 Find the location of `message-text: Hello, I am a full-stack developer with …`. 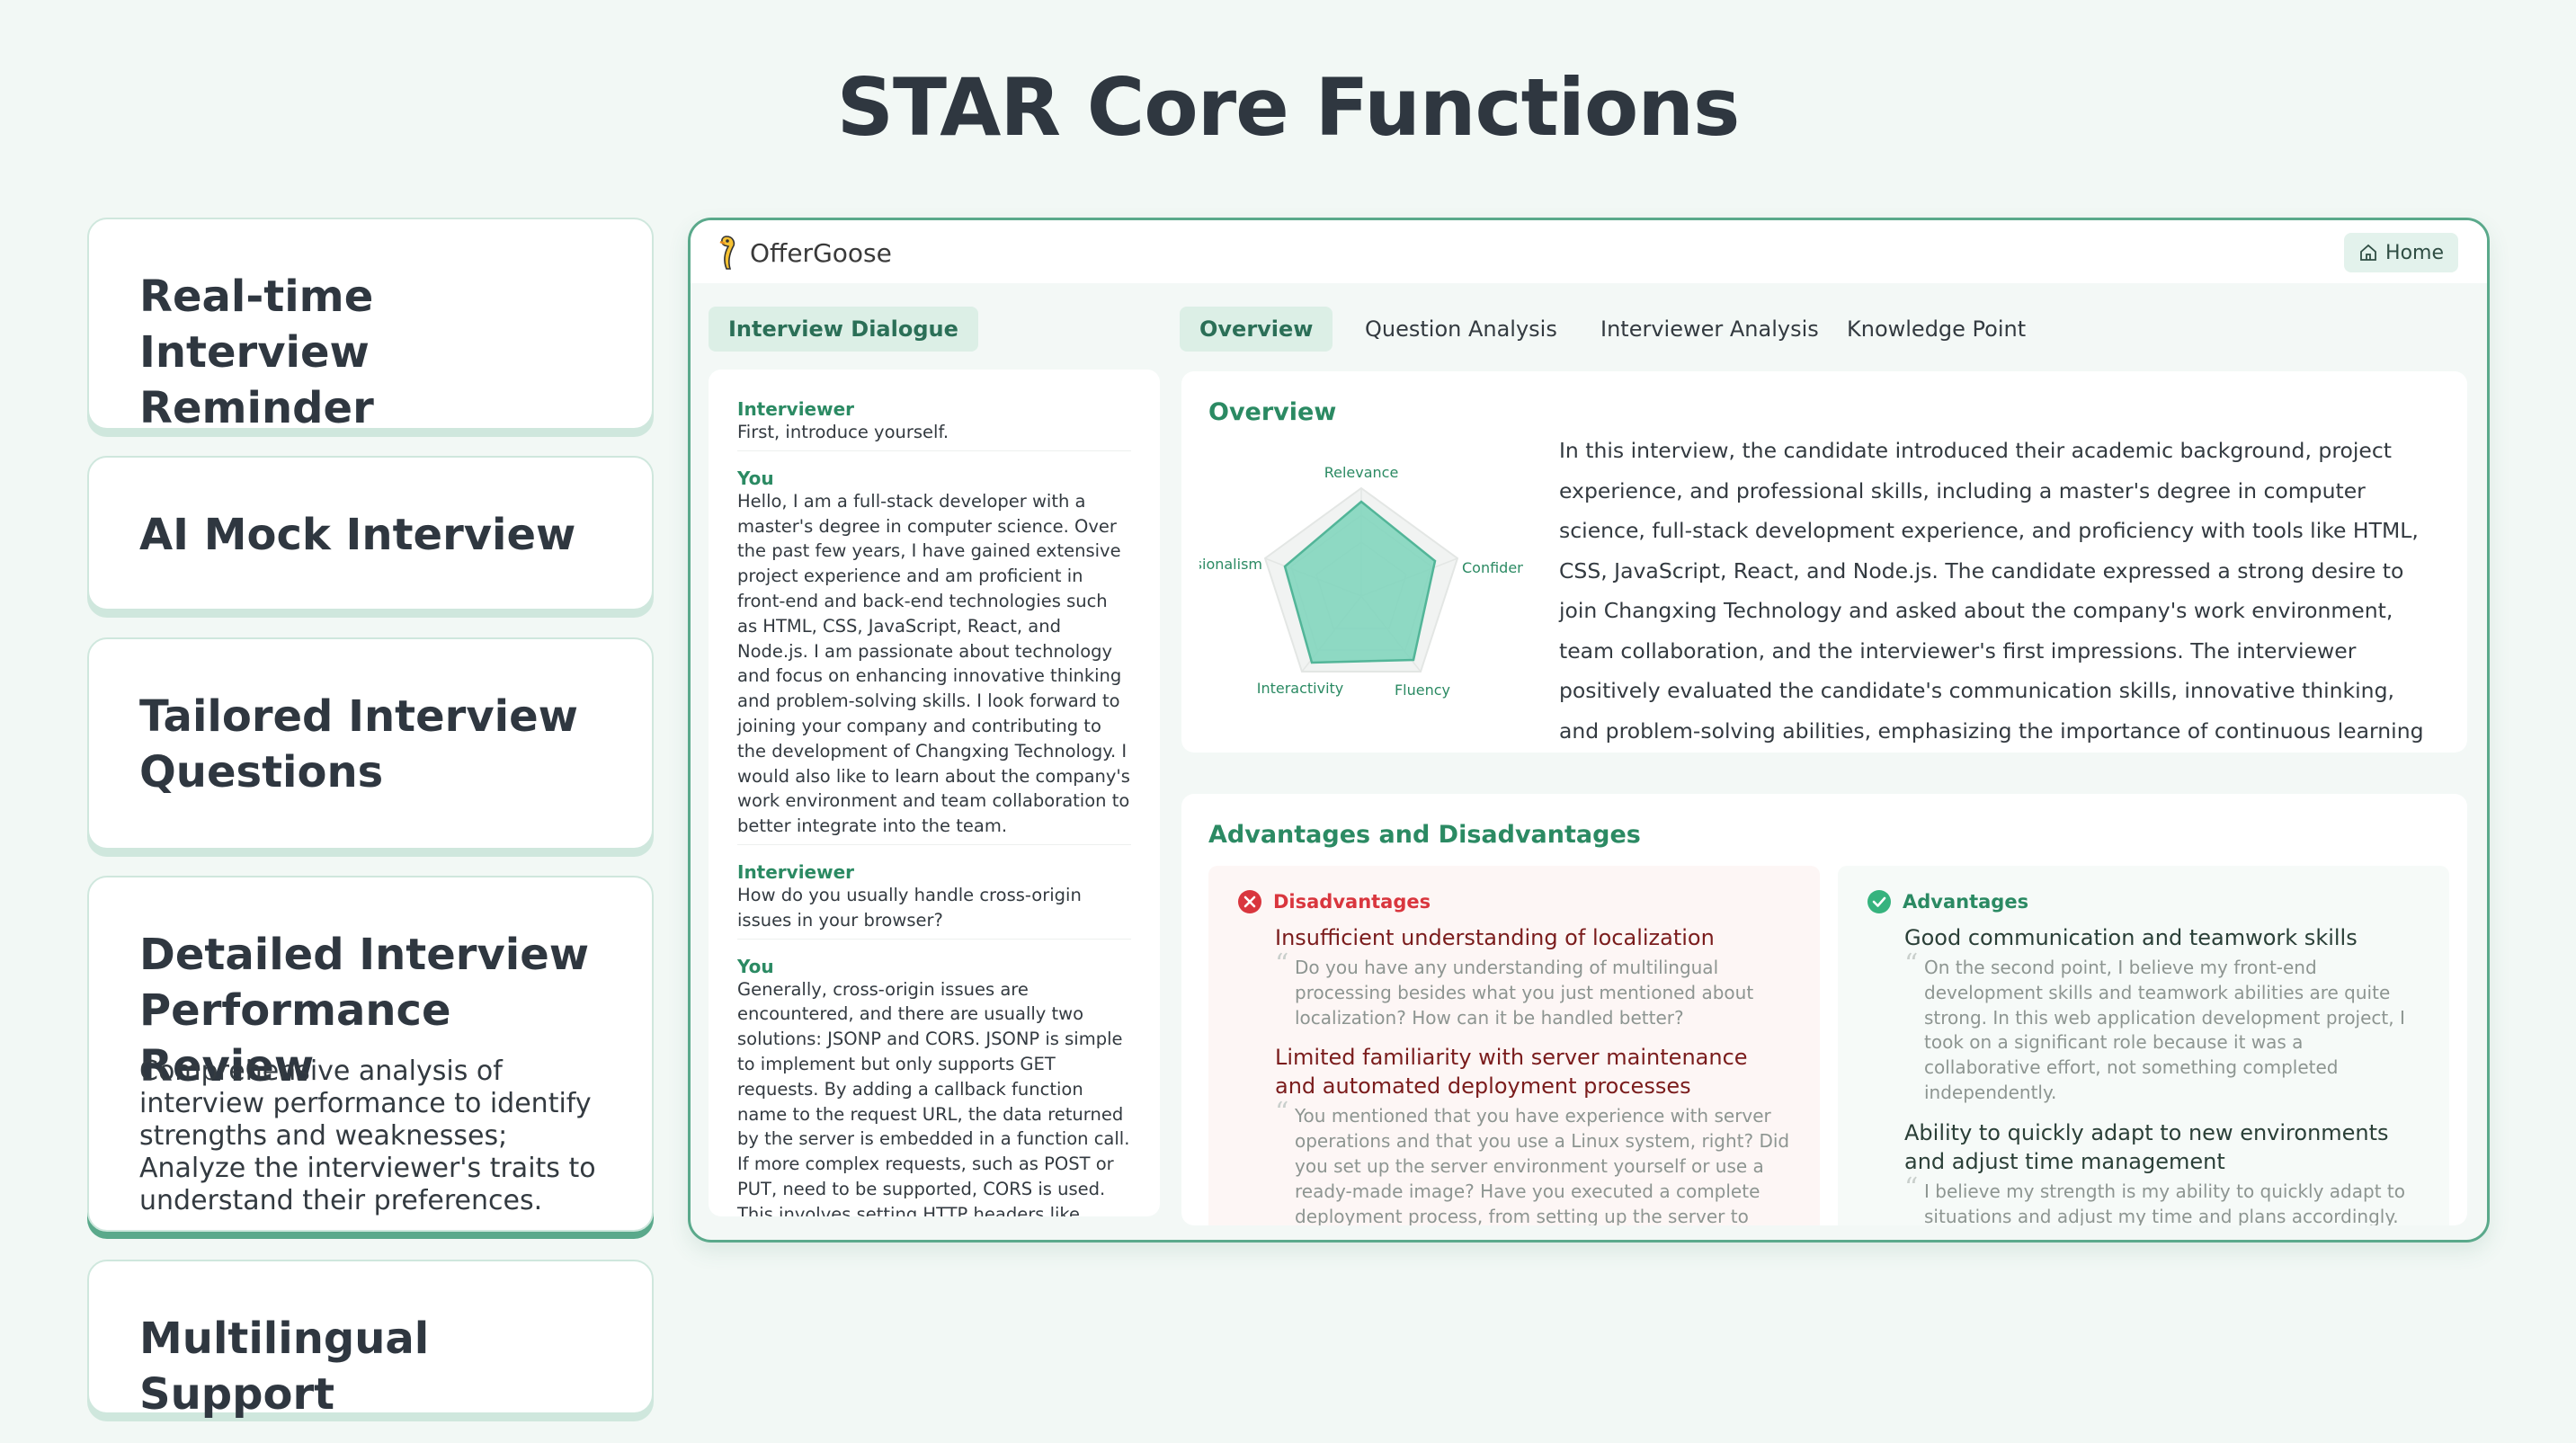

message-text: Hello, I am a full-stack developer with … is located at coordinates (934, 667).